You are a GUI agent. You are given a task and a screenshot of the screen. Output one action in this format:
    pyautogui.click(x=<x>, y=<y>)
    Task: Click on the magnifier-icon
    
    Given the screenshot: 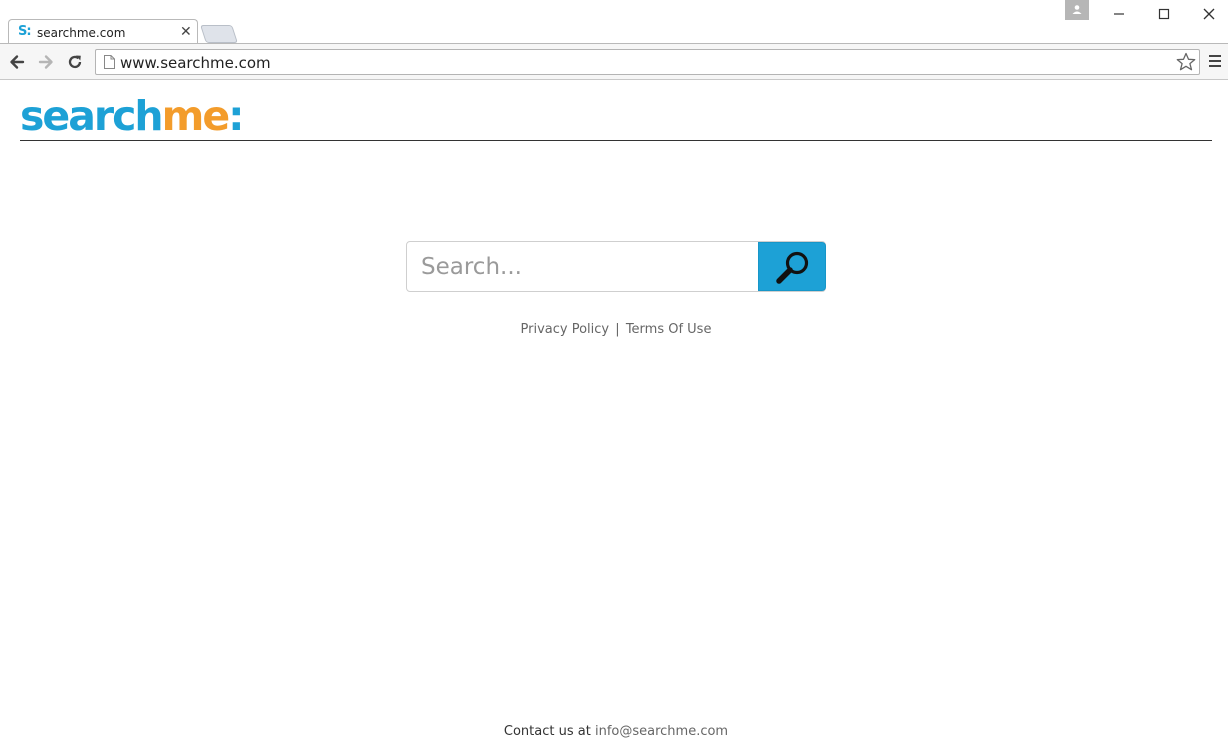 What is the action you would take?
    pyautogui.click(x=792, y=267)
    